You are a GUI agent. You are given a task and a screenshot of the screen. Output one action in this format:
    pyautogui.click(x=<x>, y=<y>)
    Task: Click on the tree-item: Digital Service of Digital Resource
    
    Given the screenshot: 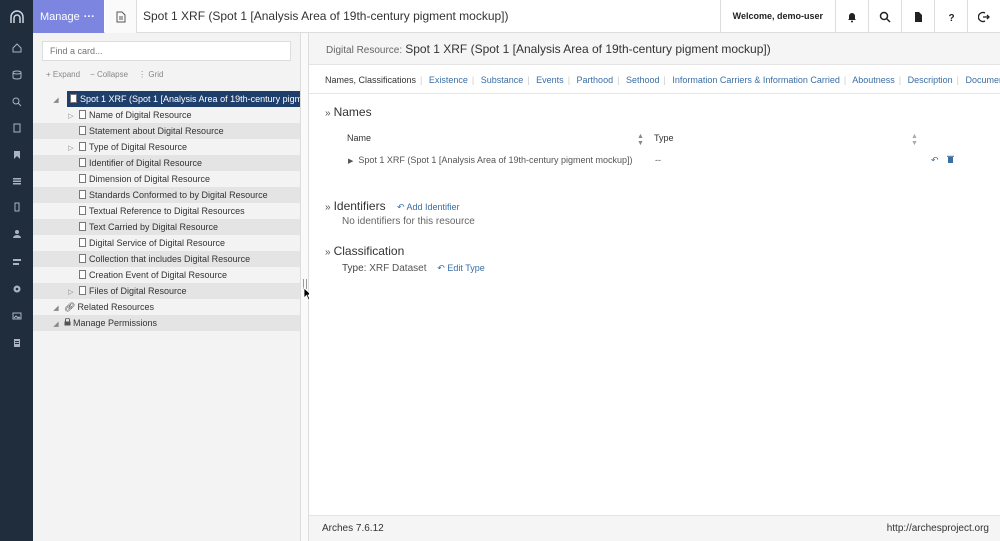 What is the action you would take?
    pyautogui.click(x=166, y=243)
    